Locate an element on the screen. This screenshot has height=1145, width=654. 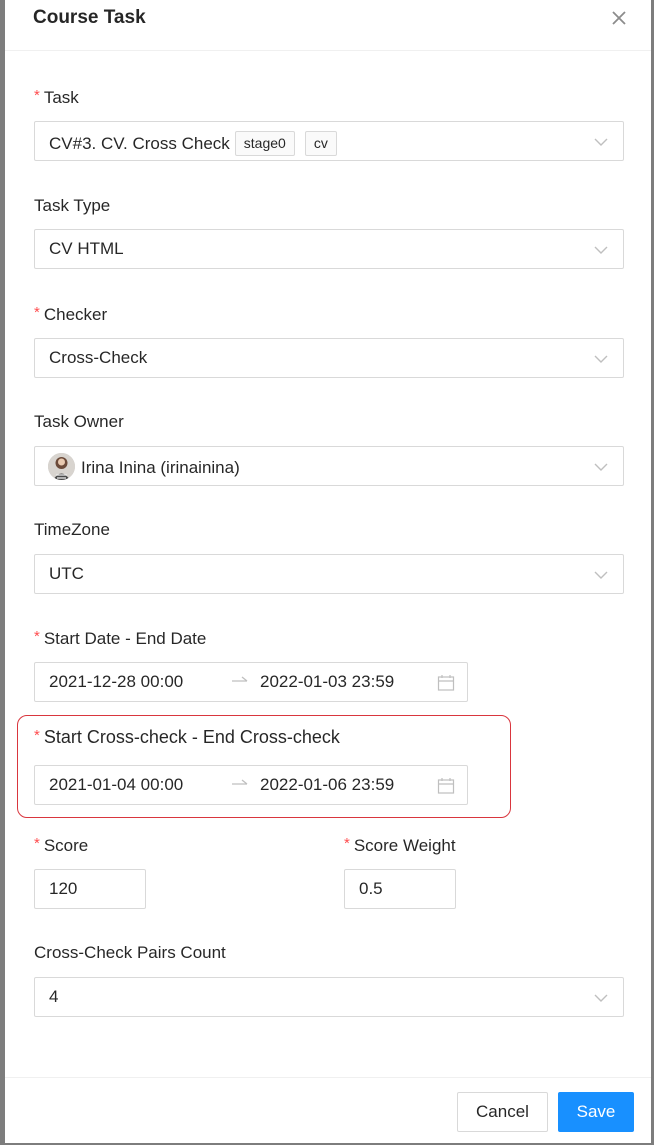
score-weight-label: * Score Weight is located at coordinates (400, 845).